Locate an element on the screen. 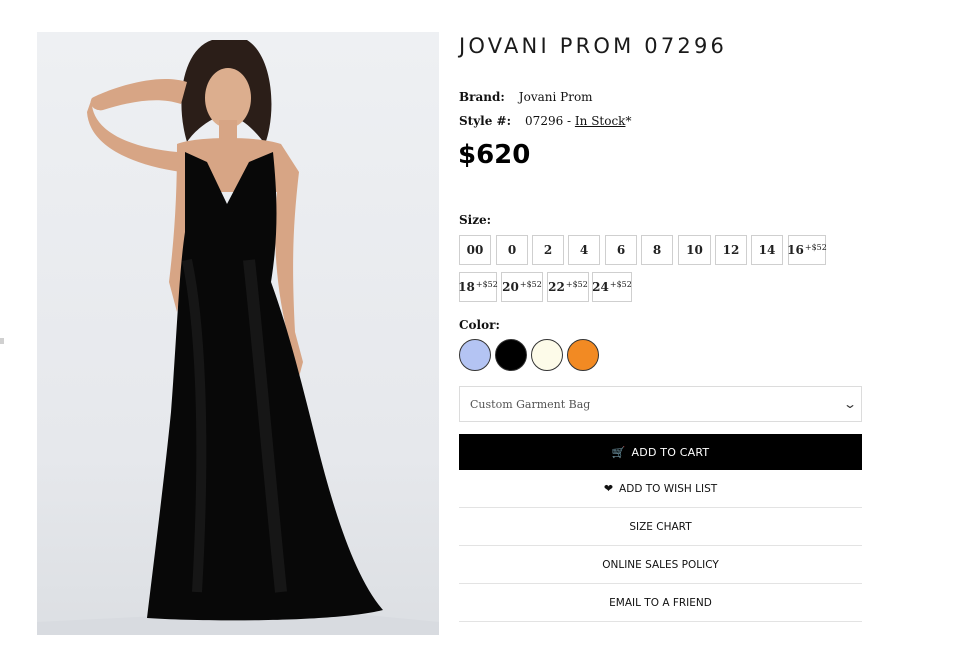  size-value: 6 is located at coordinates (621, 250).